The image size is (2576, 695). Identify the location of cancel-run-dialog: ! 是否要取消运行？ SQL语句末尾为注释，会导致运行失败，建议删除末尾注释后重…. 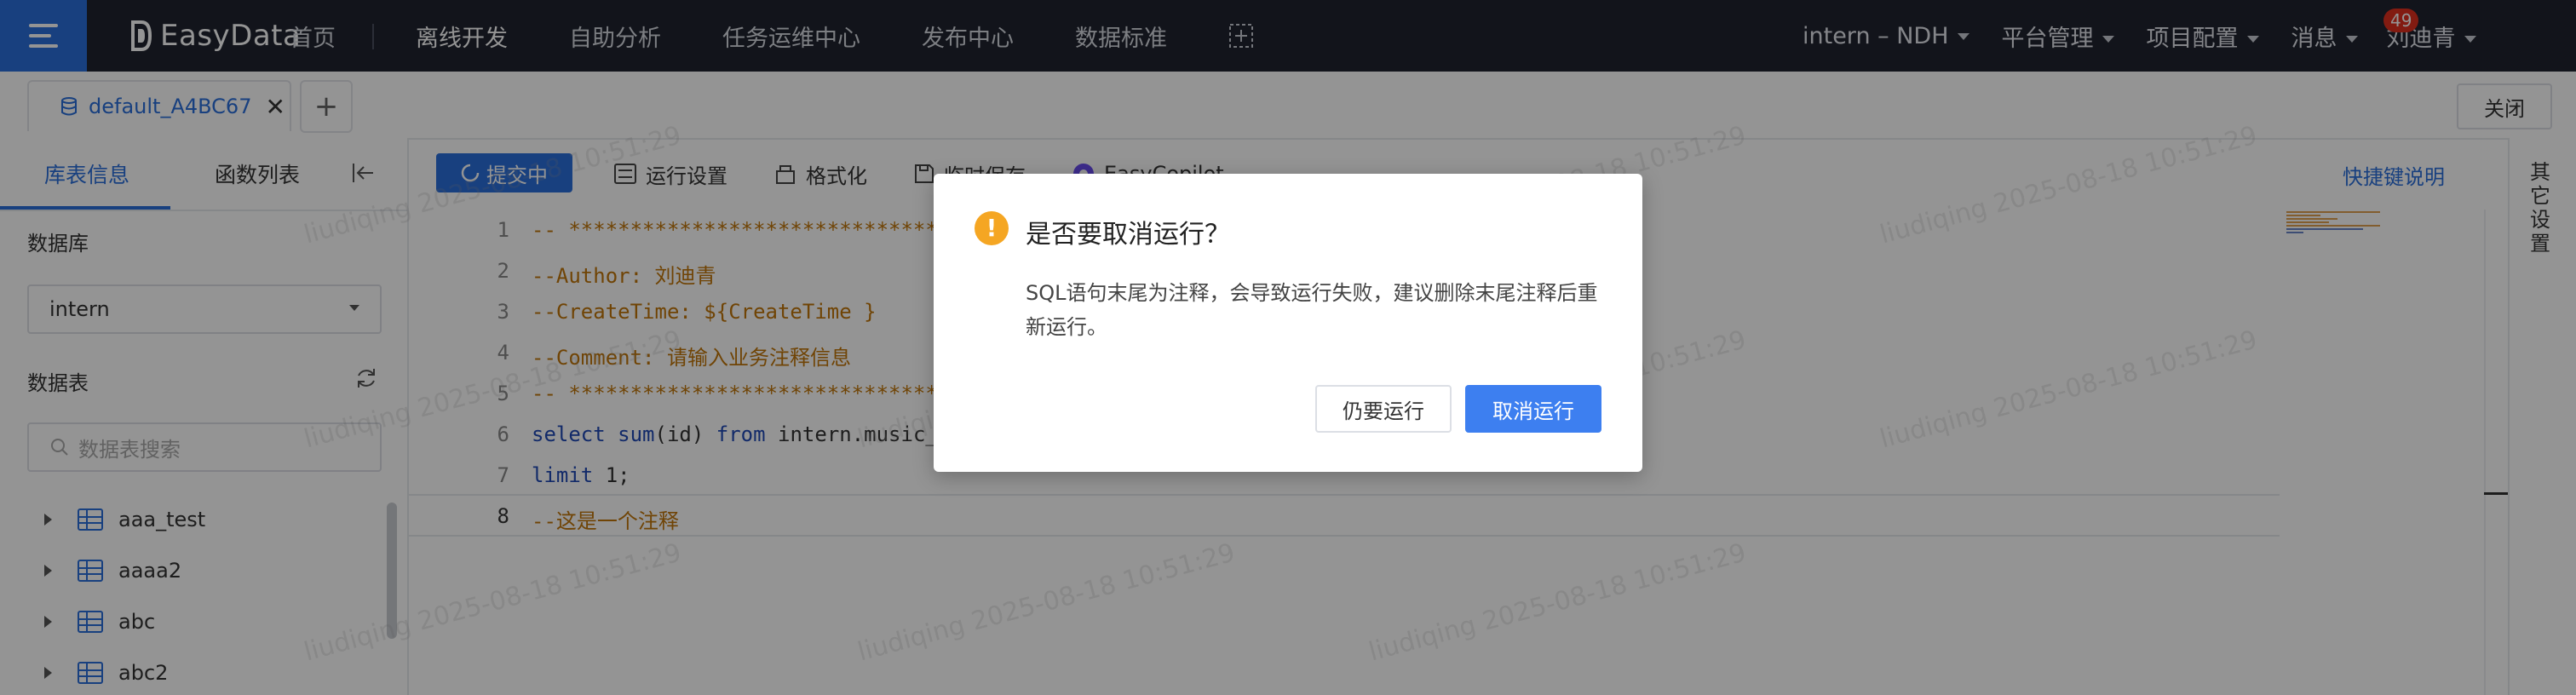
(1288, 323).